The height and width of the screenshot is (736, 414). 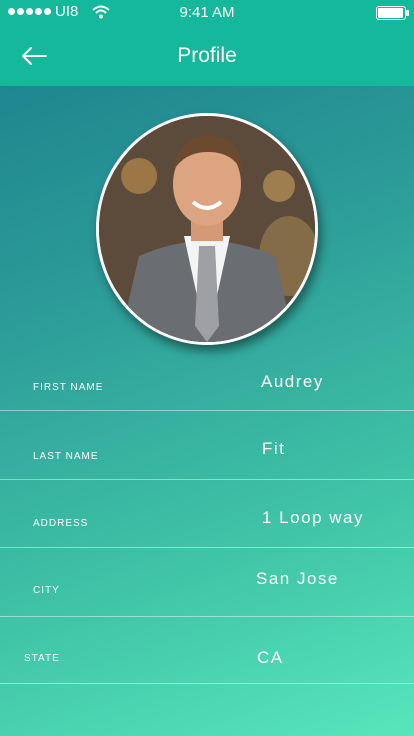 What do you see at coordinates (270, 657) in the screenshot?
I see `field-value: CA` at bounding box center [270, 657].